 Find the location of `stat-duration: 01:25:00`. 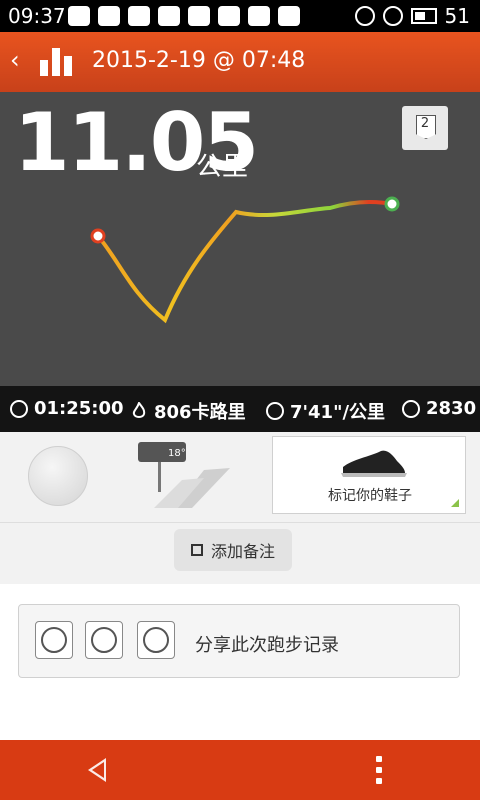

stat-duration: 01:25:00 is located at coordinates (67, 408).